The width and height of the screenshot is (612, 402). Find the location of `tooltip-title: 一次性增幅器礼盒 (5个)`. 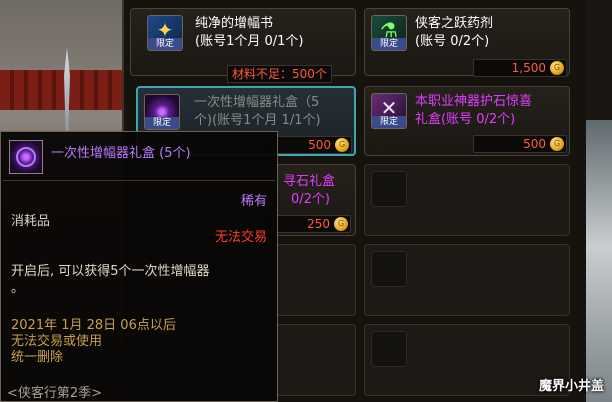

tooltip-title: 一次性增幅器礼盒 (5个) is located at coordinates (121, 153).